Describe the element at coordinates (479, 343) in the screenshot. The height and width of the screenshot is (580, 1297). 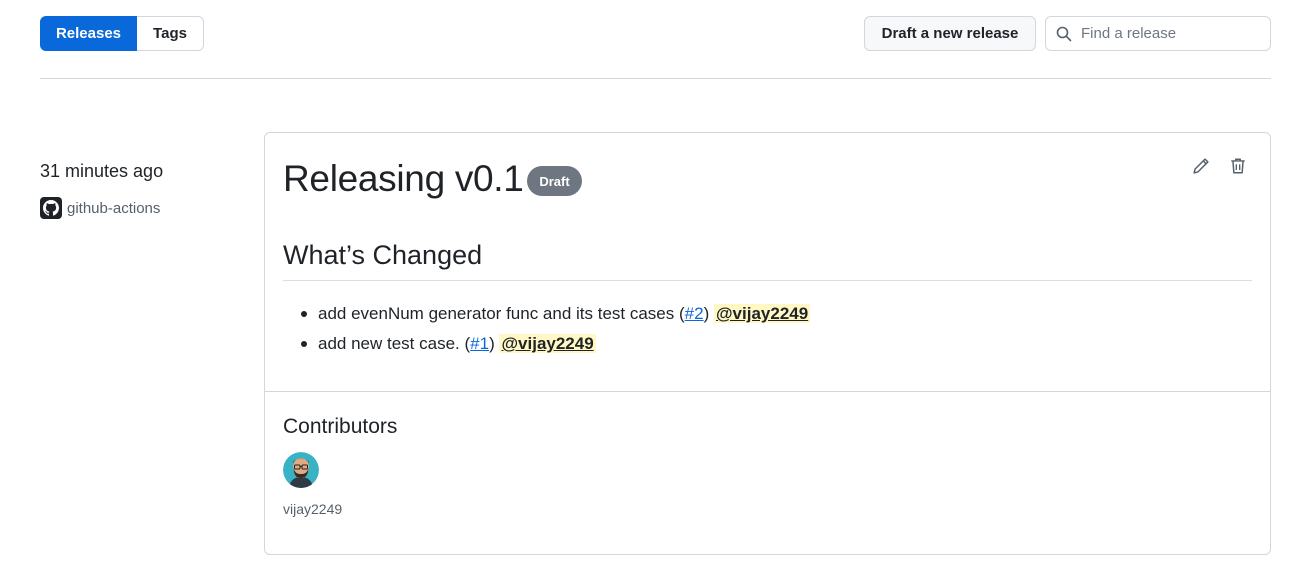
I see `pr-link: #1` at that location.